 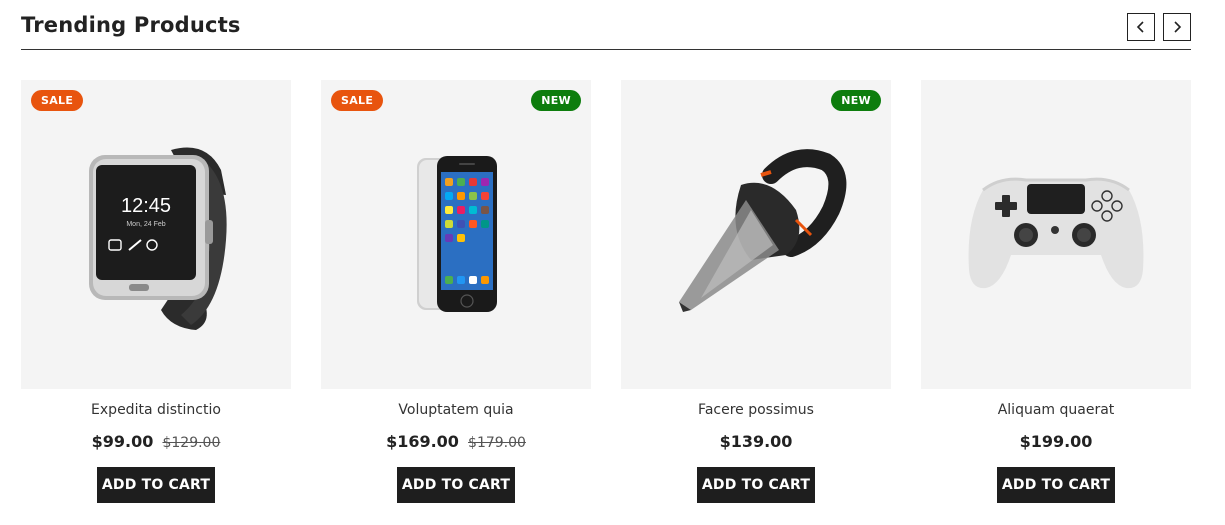 I want to click on product-image-link: 12:45 Mon, 24 Feb, so click(x=156, y=234).